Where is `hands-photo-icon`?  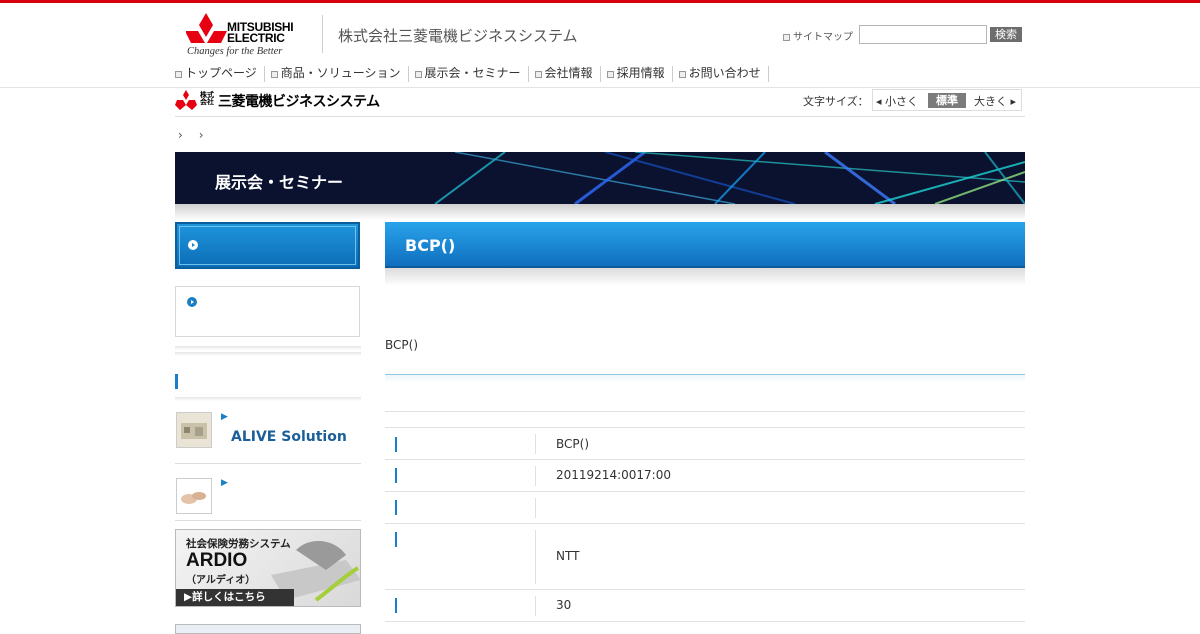 hands-photo-icon is located at coordinates (194, 496).